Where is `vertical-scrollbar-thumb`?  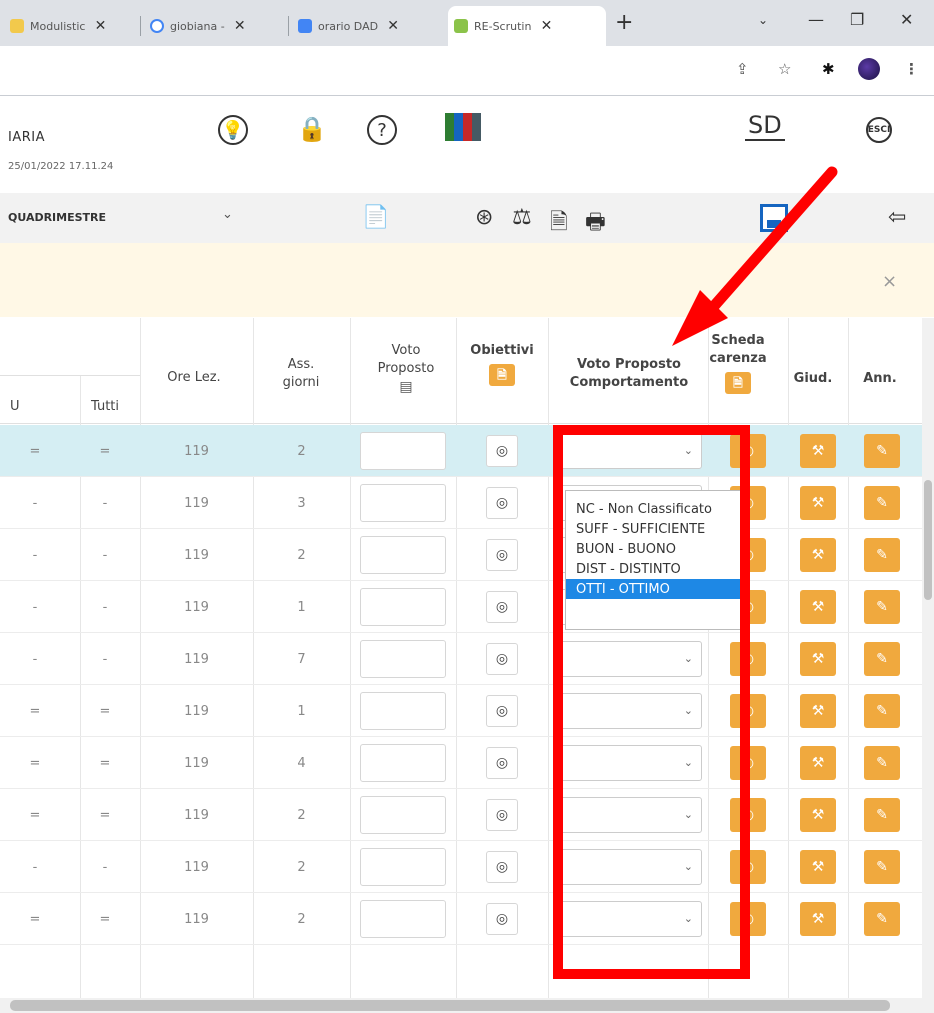
vertical-scrollbar-thumb is located at coordinates (928, 540).